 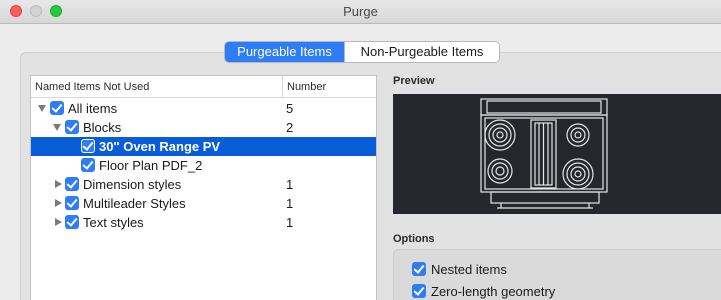 I want to click on title-bar: Purge, so click(x=360, y=12).